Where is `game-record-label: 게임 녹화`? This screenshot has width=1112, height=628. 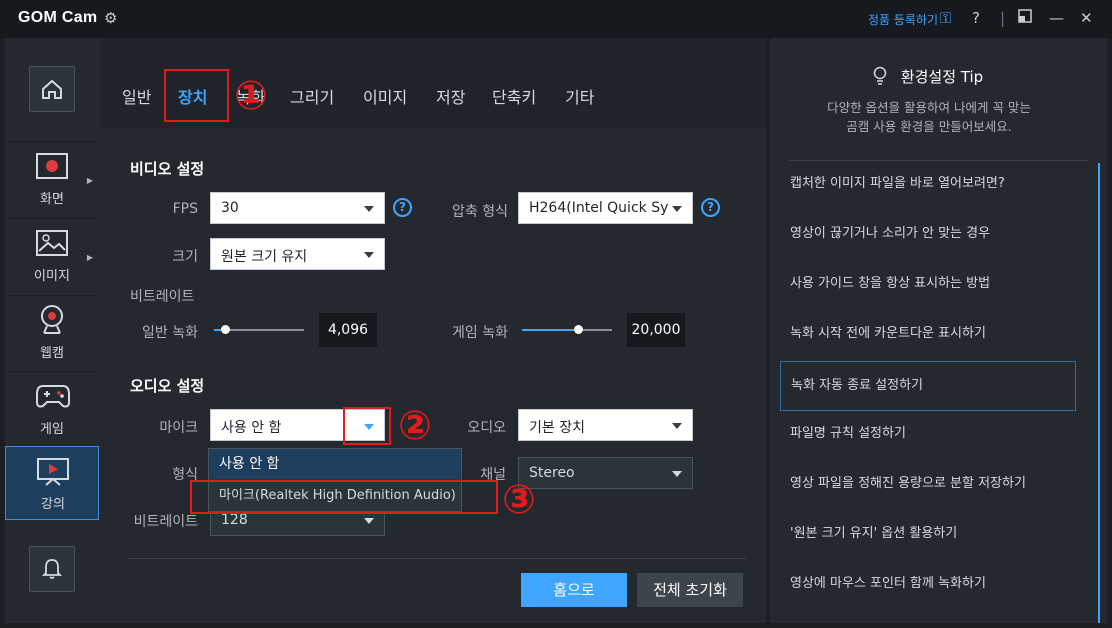 game-record-label: 게임 녹화 is located at coordinates (480, 333).